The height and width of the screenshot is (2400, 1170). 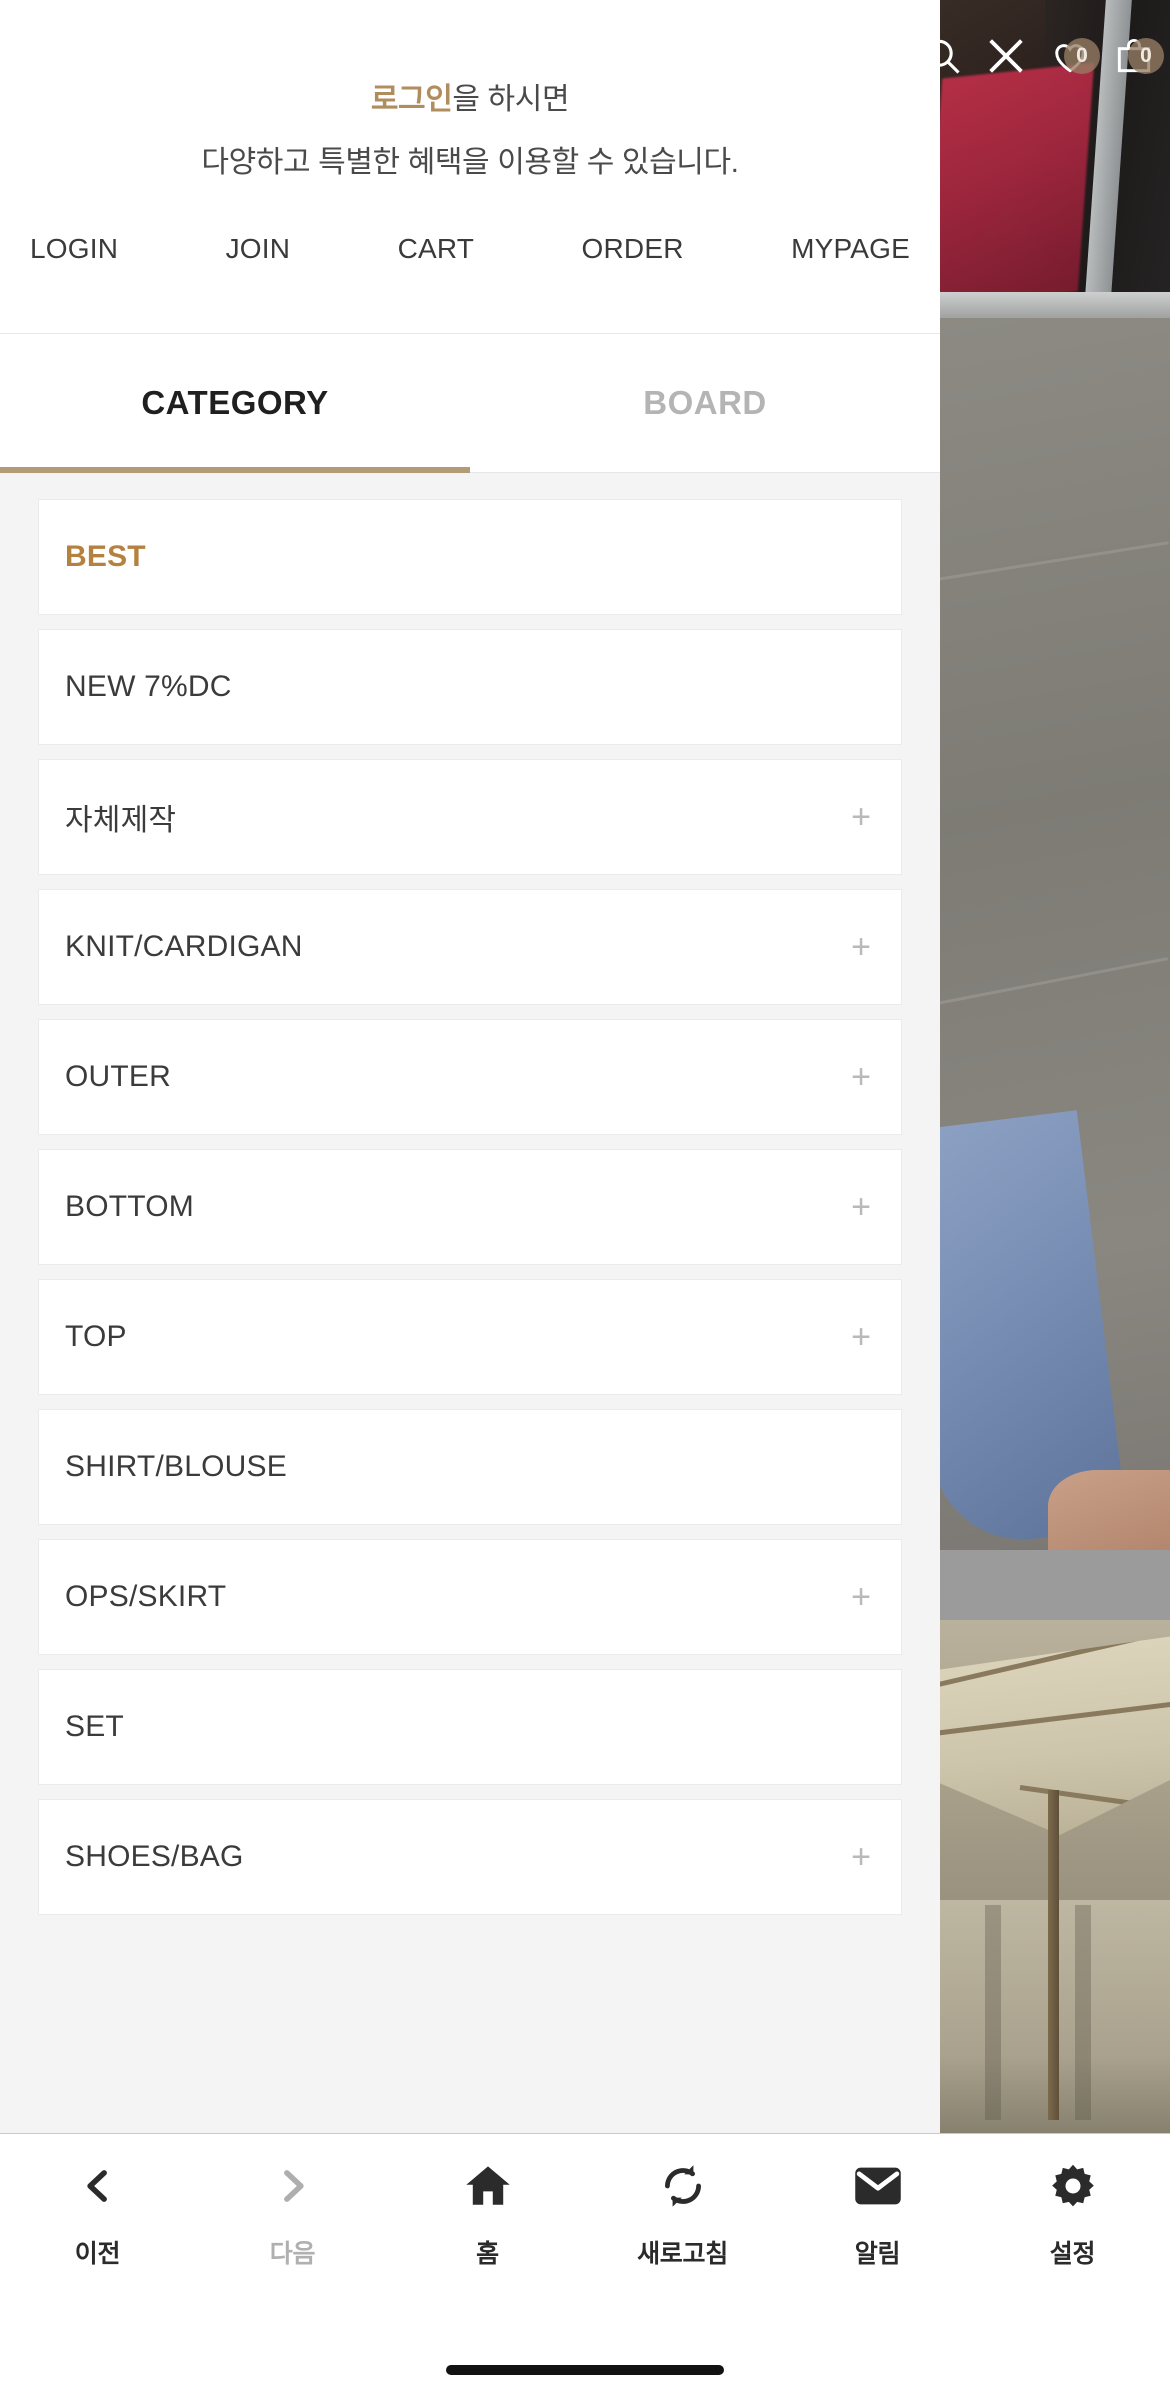 What do you see at coordinates (705, 403) in the screenshot?
I see `tab-board: BOARD` at bounding box center [705, 403].